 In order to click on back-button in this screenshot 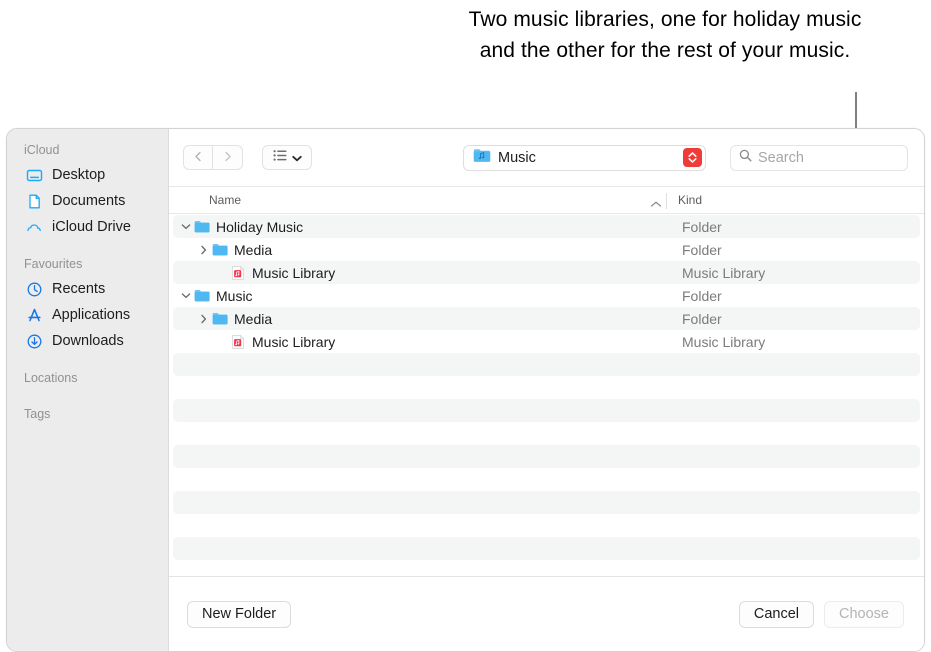, I will do `click(198, 157)`.